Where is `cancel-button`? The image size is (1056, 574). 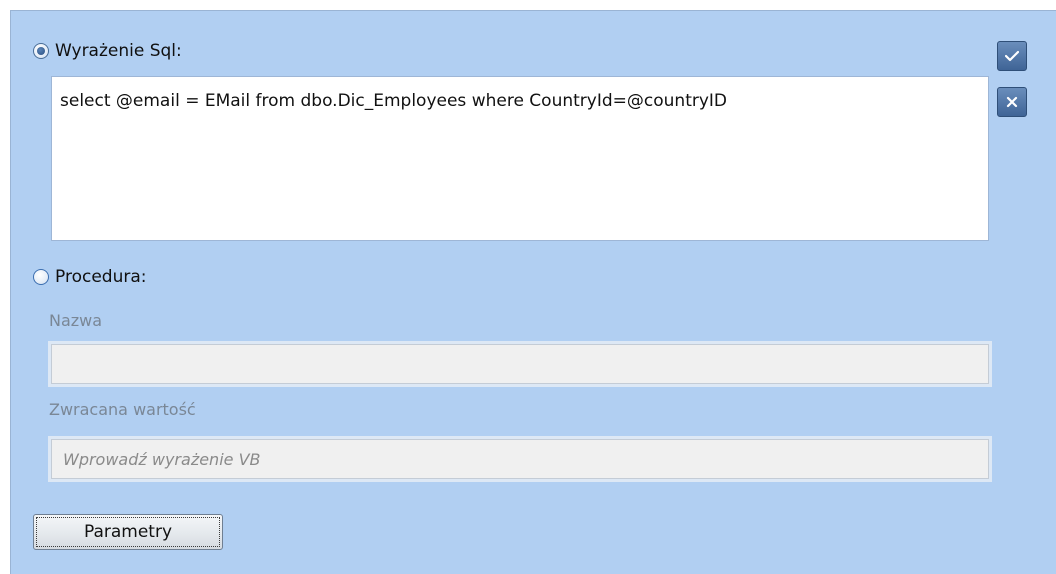 cancel-button is located at coordinates (1012, 102).